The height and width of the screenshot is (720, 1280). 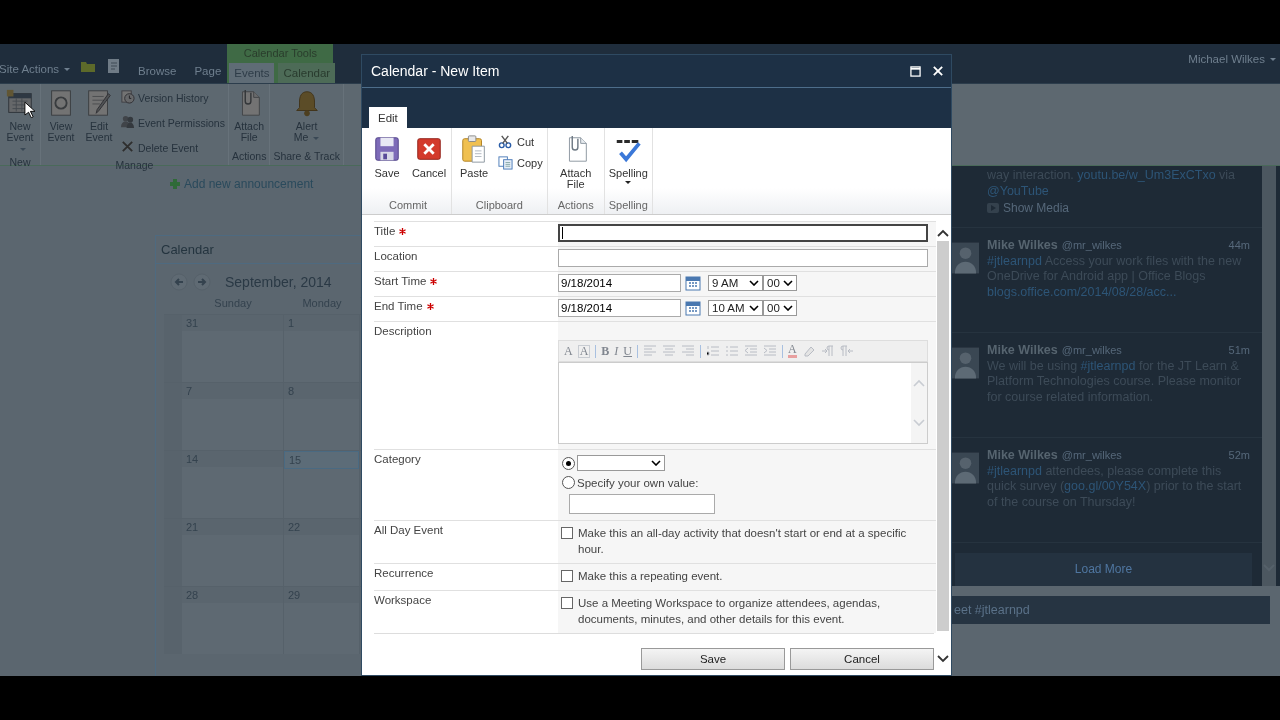 I want to click on tweet-link: goo.gl/00Y54X, so click(x=1105, y=486).